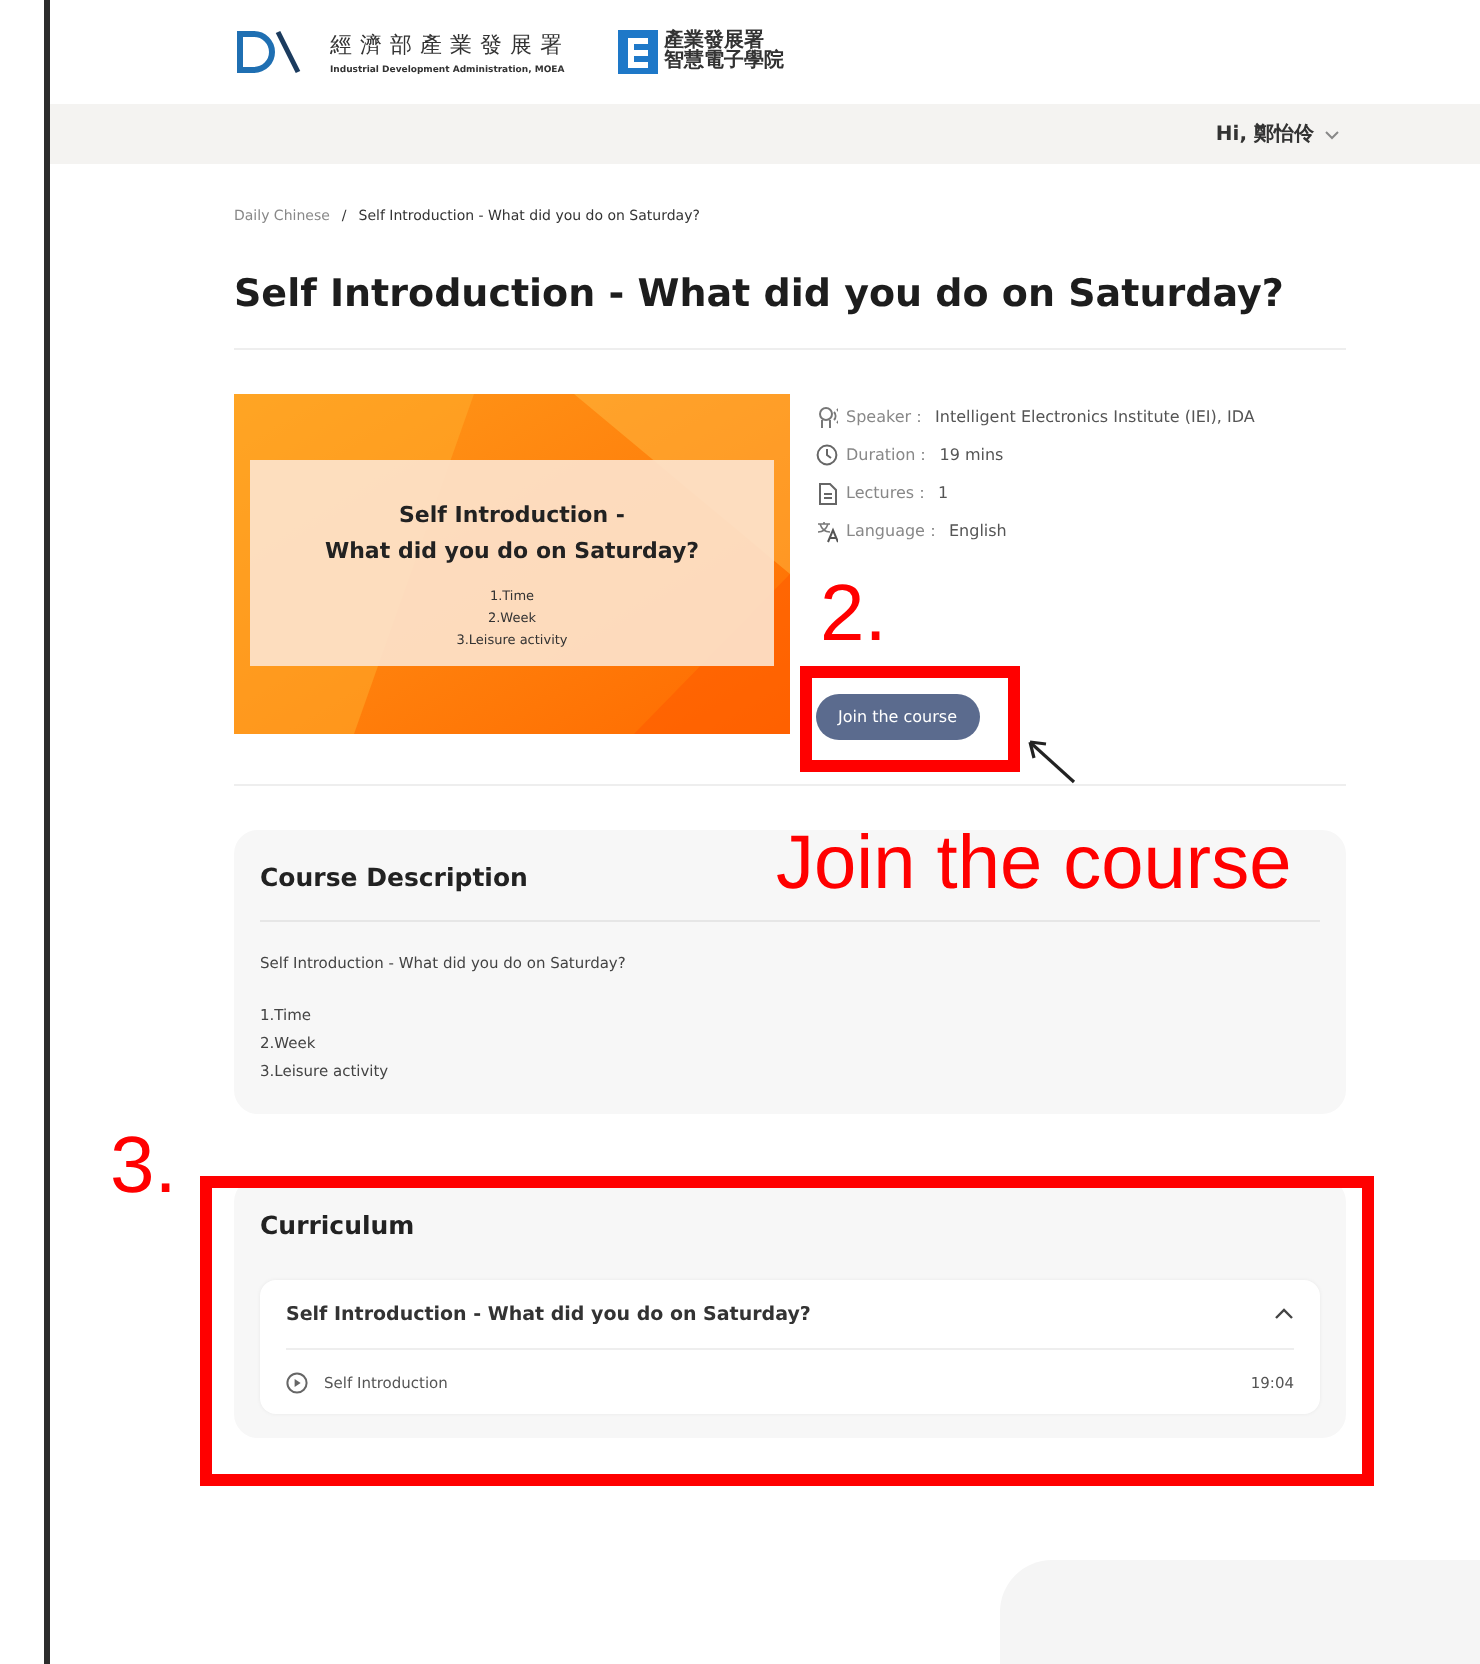 The image size is (1480, 1664). Describe the element at coordinates (971, 455) in the screenshot. I see `meta-value: 19 mins` at that location.